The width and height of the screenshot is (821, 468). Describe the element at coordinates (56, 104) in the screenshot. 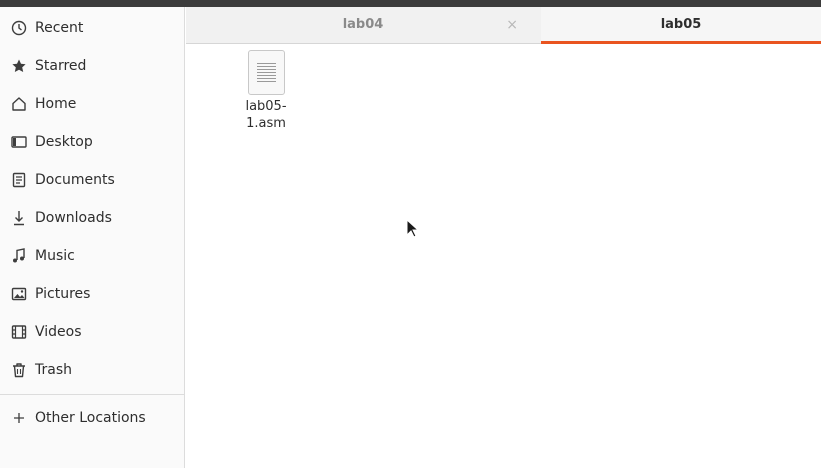

I see `sidebar-item-label: Home` at that location.